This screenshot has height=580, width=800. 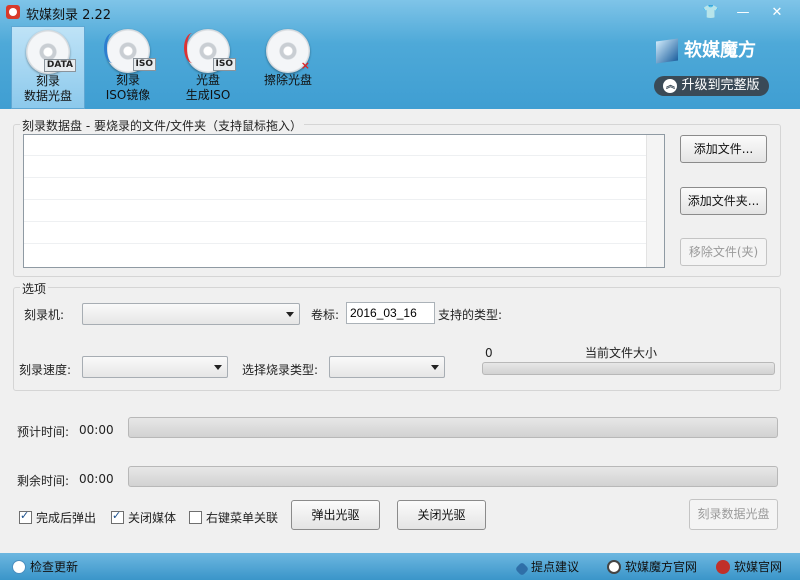 What do you see at coordinates (777, 13) in the screenshot?
I see `close-button: ✕` at bounding box center [777, 13].